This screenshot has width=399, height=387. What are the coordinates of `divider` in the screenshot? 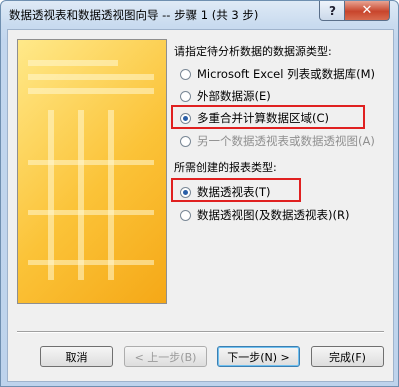 It's located at (200, 332).